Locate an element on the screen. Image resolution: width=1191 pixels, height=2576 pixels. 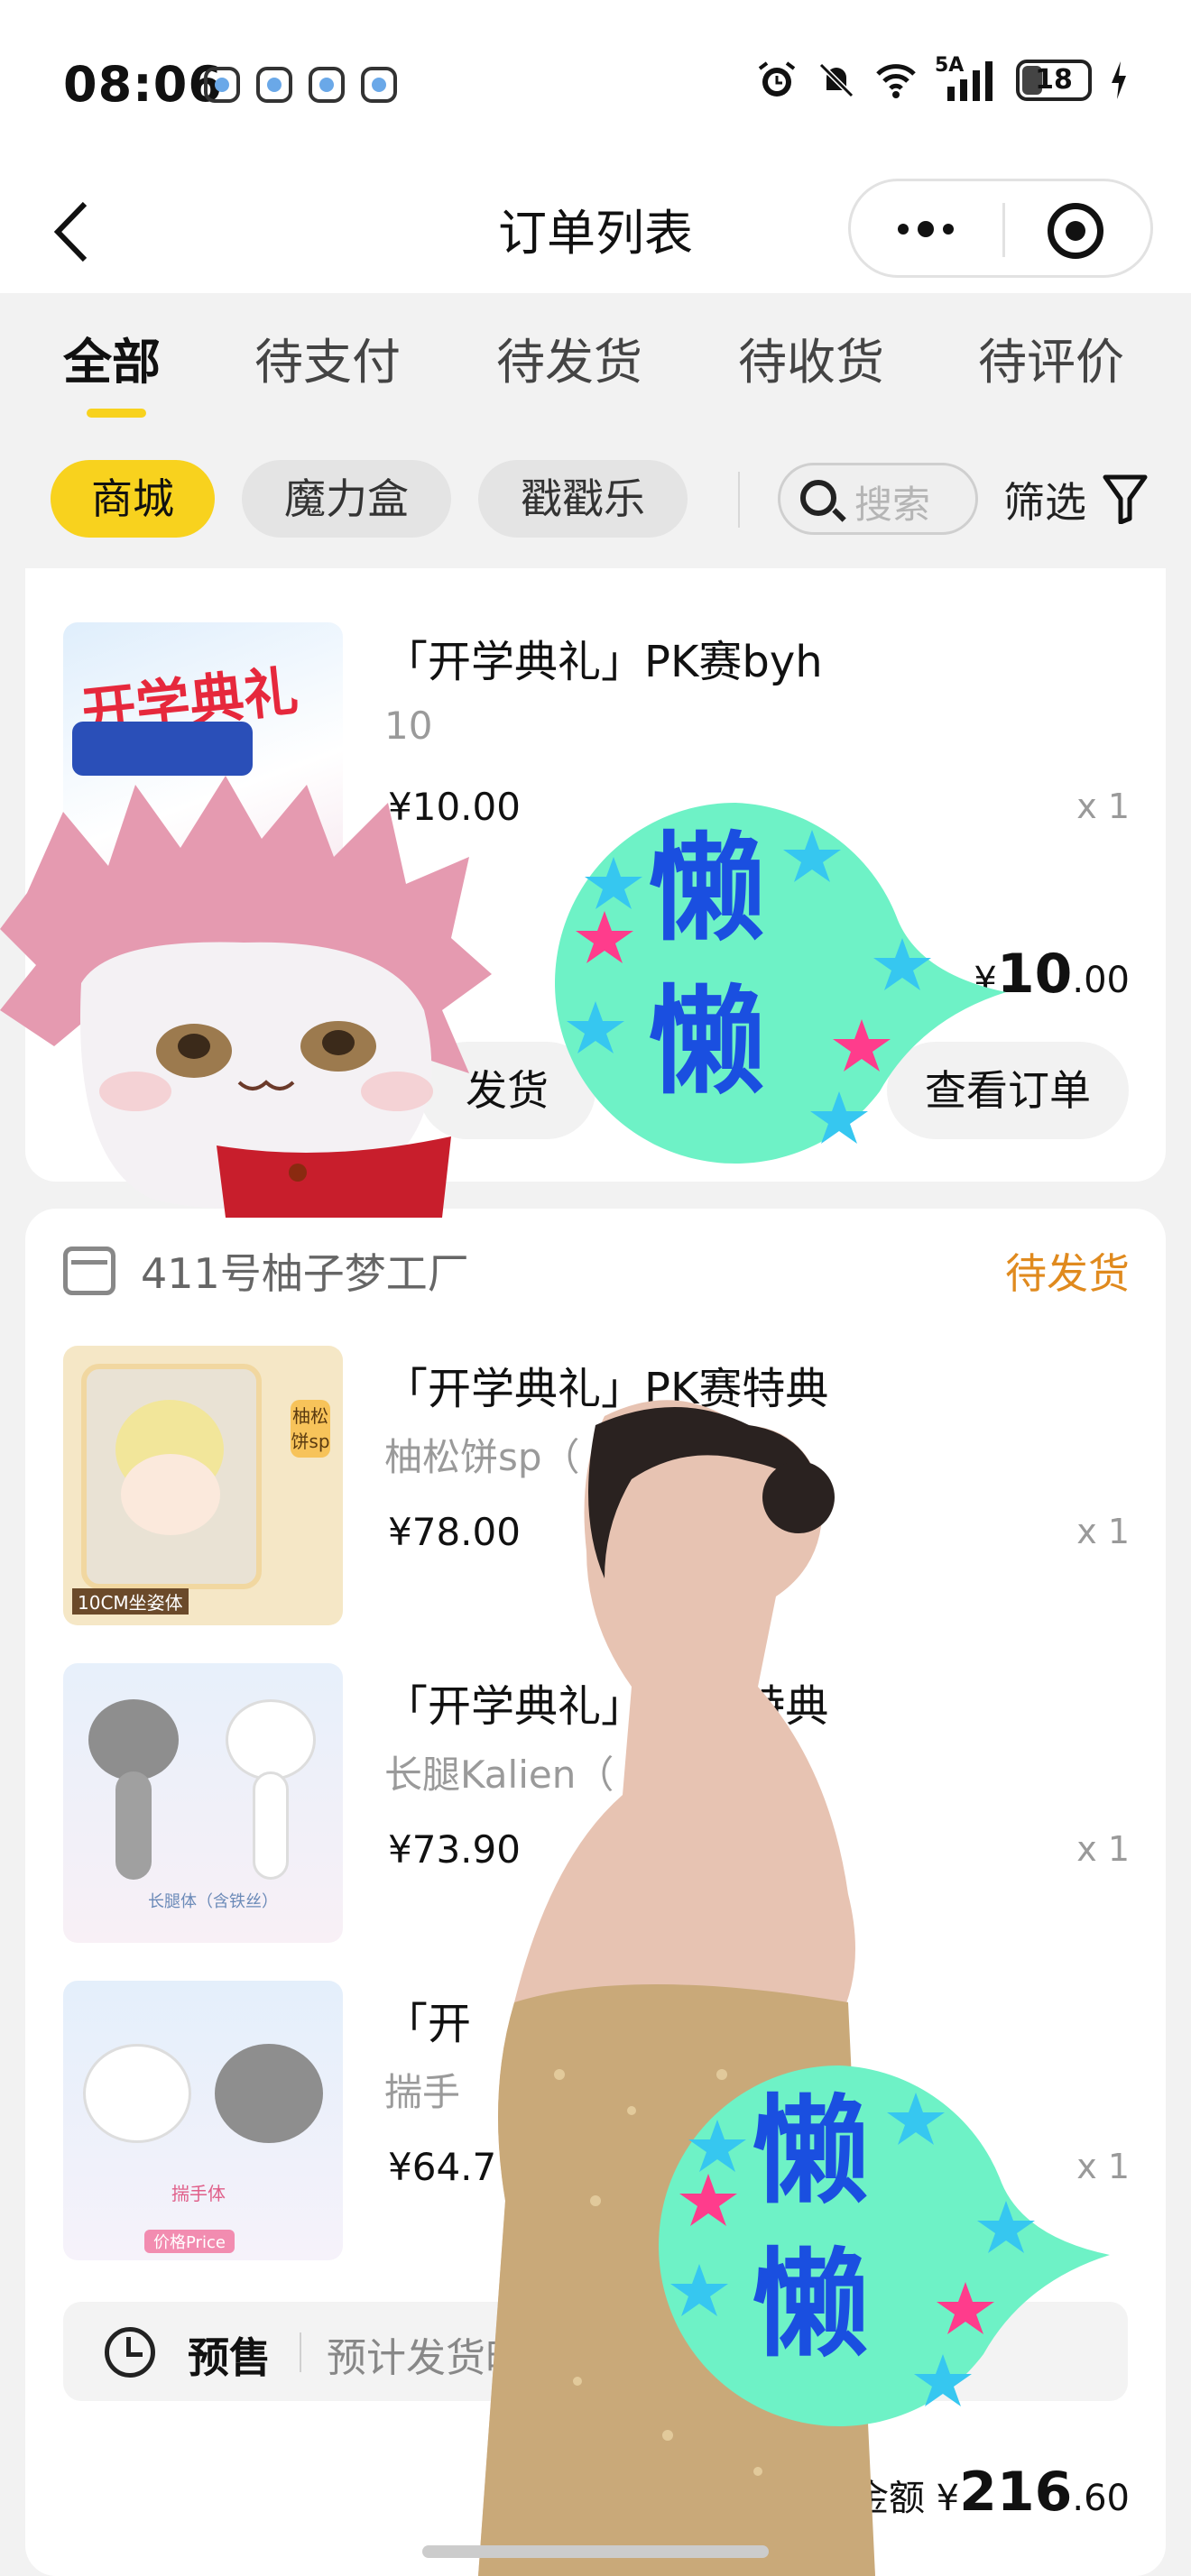
battery-indicator: 18 is located at coordinates (1054, 80).